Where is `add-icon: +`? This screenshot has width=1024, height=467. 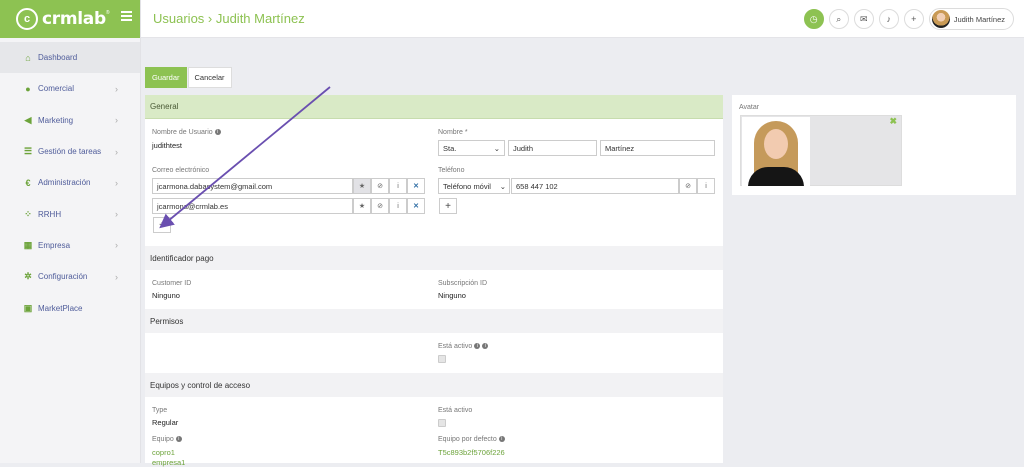 add-icon: + is located at coordinates (913, 19).